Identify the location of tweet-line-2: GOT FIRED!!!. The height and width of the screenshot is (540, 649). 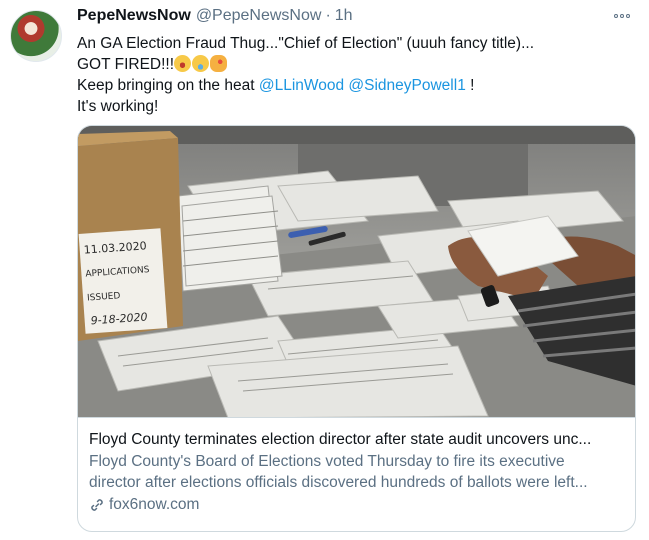
(357, 64).